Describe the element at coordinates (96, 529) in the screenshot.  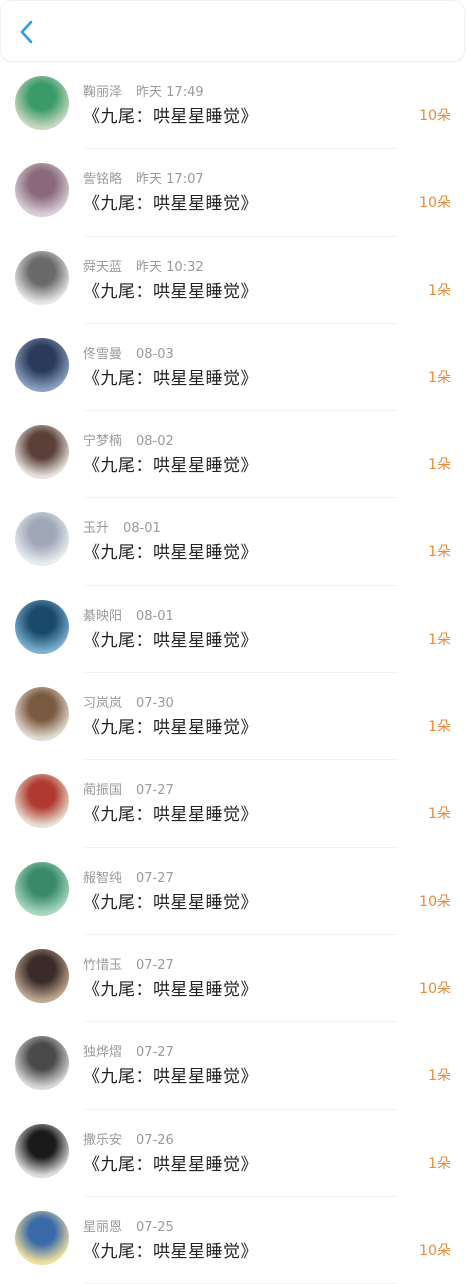
I see `user-name: 玉升` at that location.